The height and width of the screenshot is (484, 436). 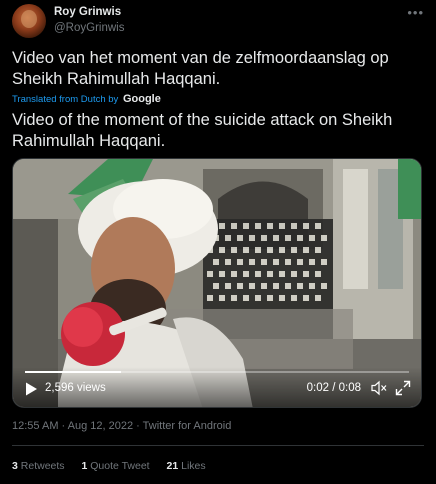 I want to click on retweets-stat: 3 Retweets, so click(x=38, y=466).